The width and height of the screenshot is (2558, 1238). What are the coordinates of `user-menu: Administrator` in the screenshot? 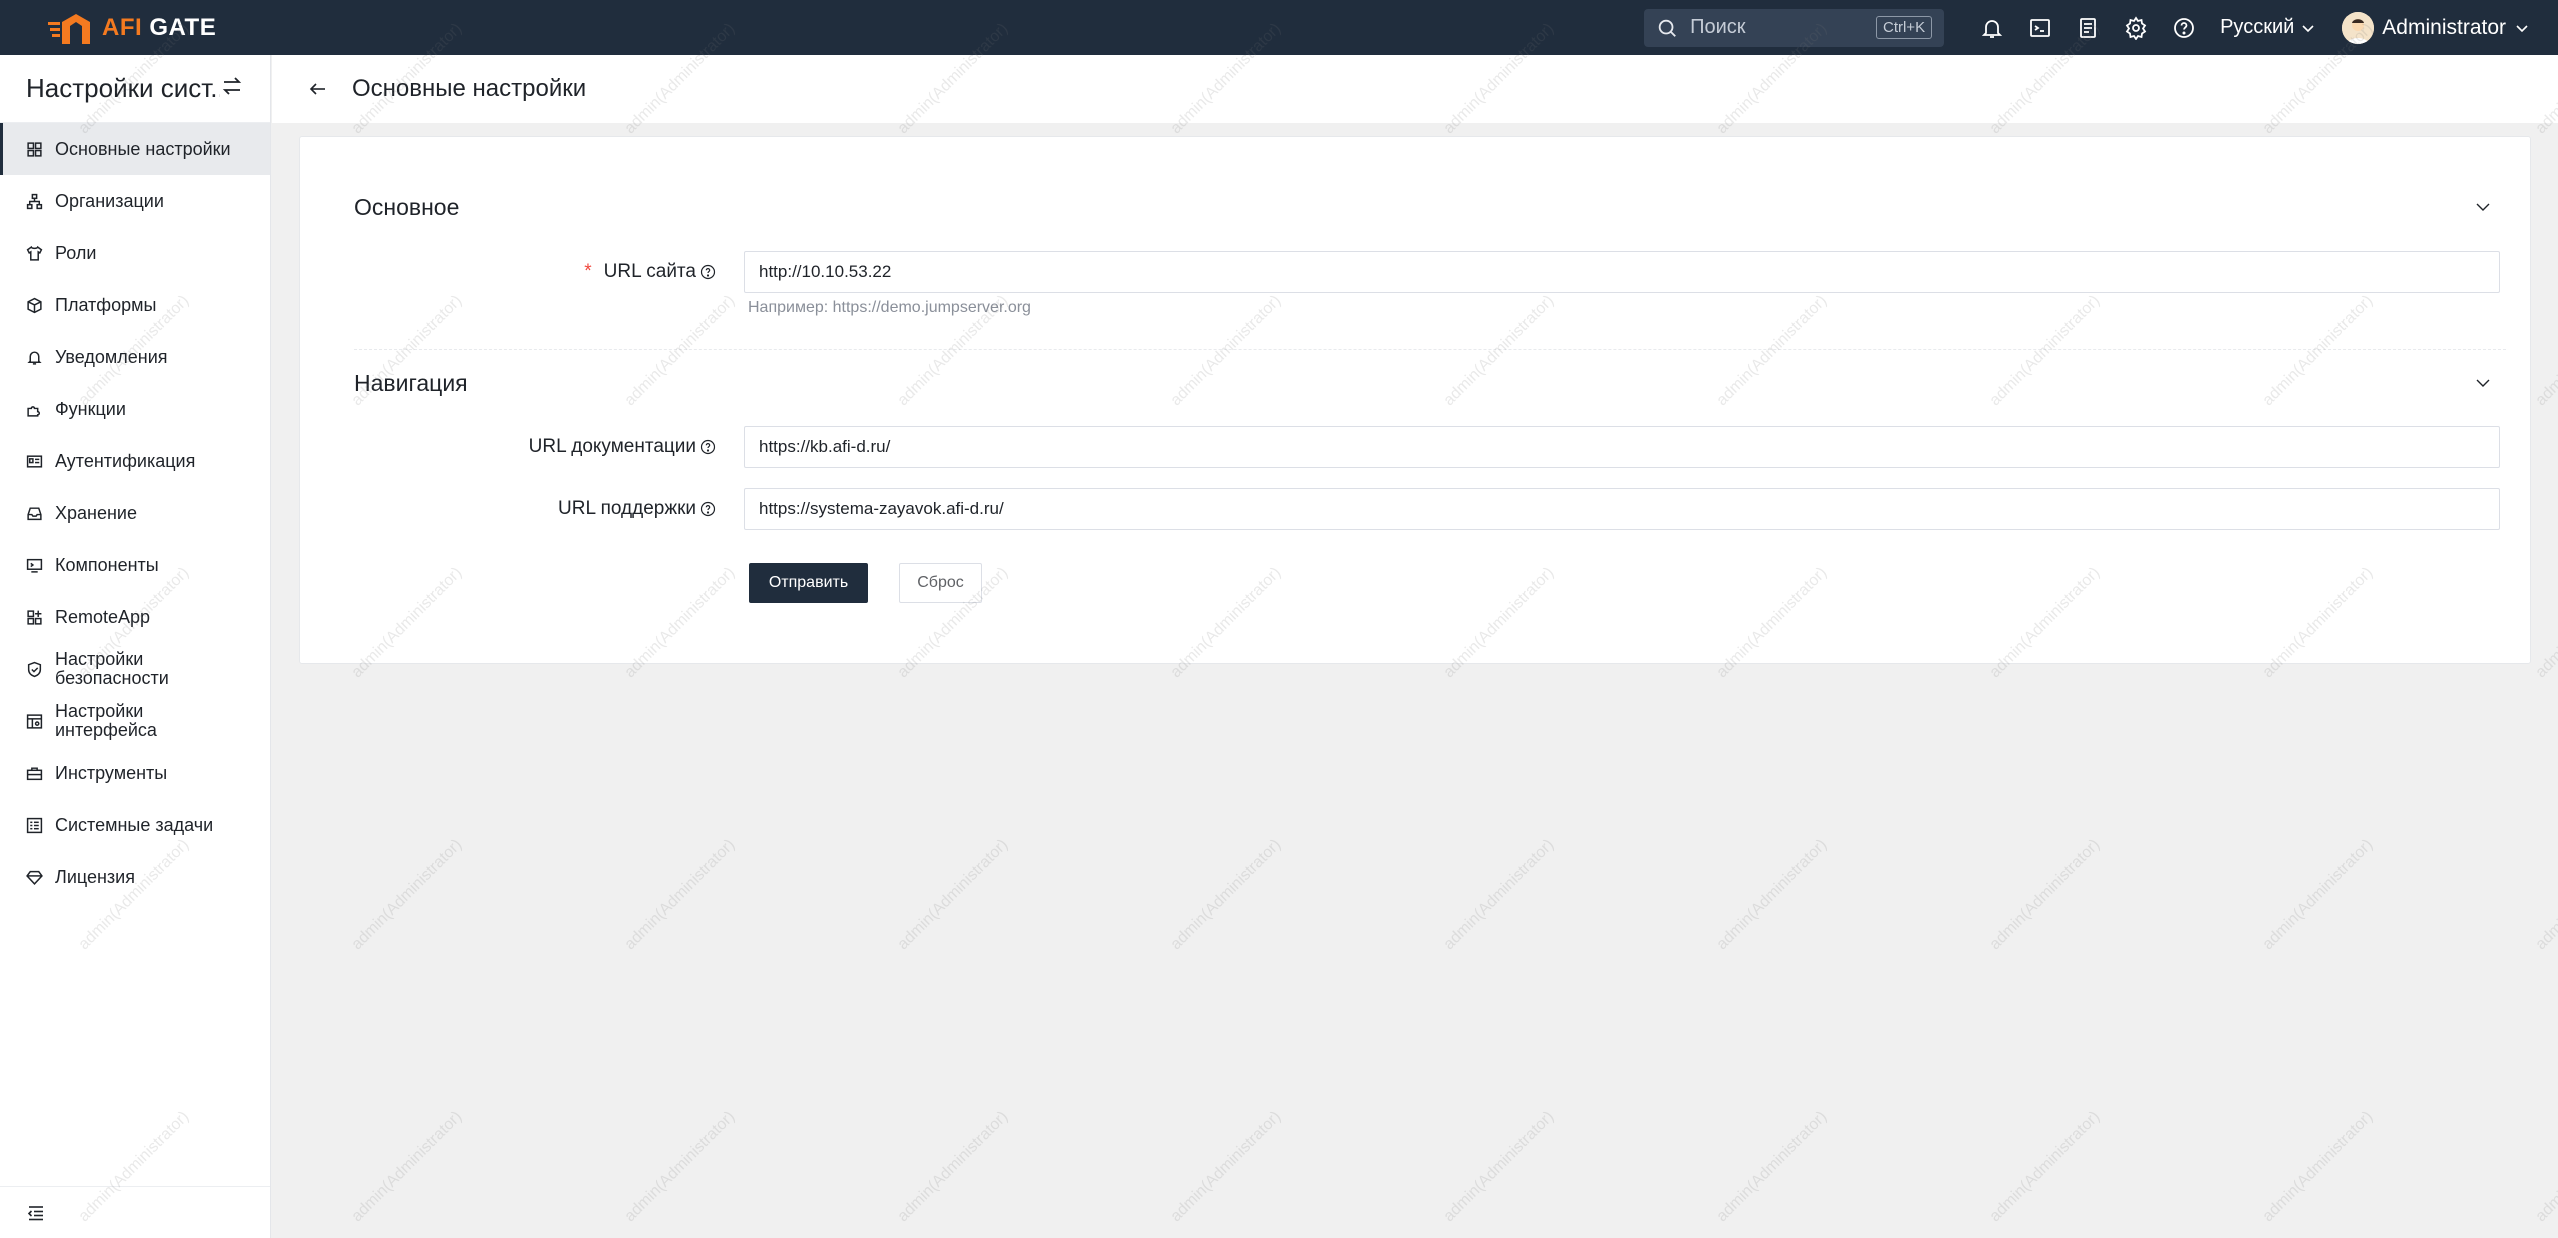 It's located at (2436, 27).